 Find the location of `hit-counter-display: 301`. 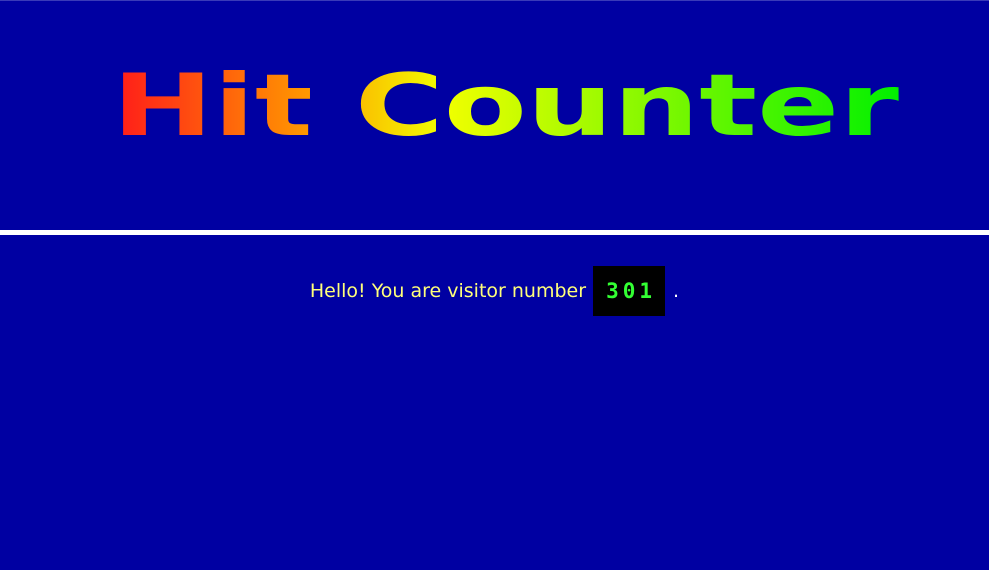

hit-counter-display: 301 is located at coordinates (629, 291).